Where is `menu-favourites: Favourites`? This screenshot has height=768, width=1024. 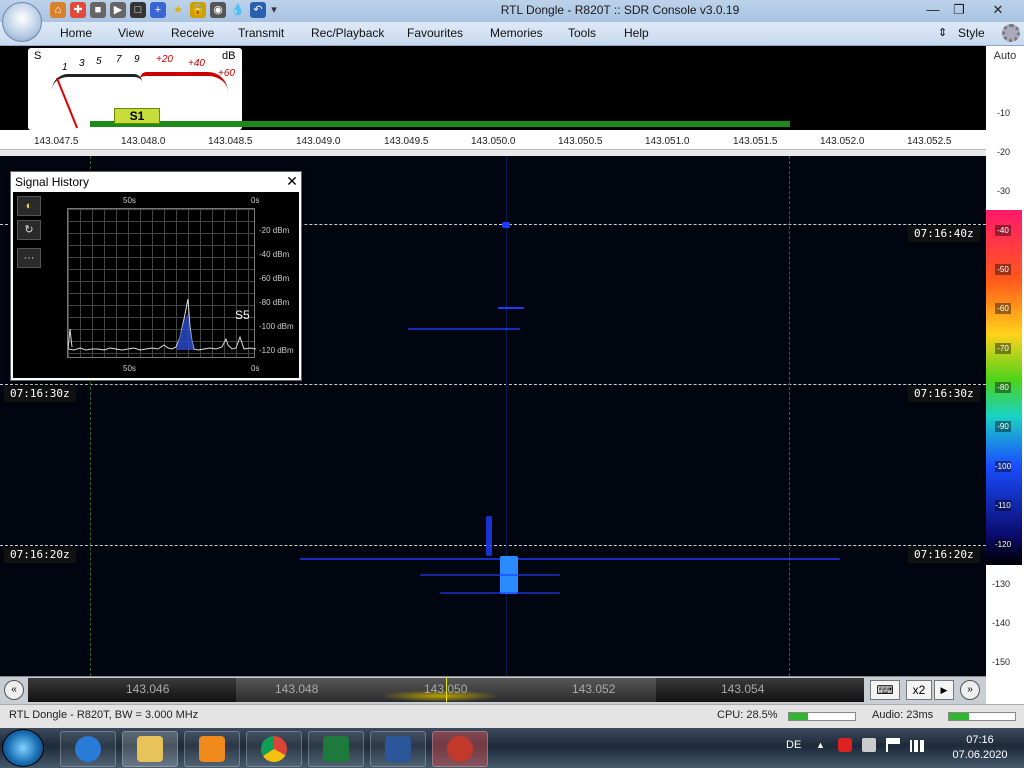
menu-favourites: Favourites is located at coordinates (435, 33).